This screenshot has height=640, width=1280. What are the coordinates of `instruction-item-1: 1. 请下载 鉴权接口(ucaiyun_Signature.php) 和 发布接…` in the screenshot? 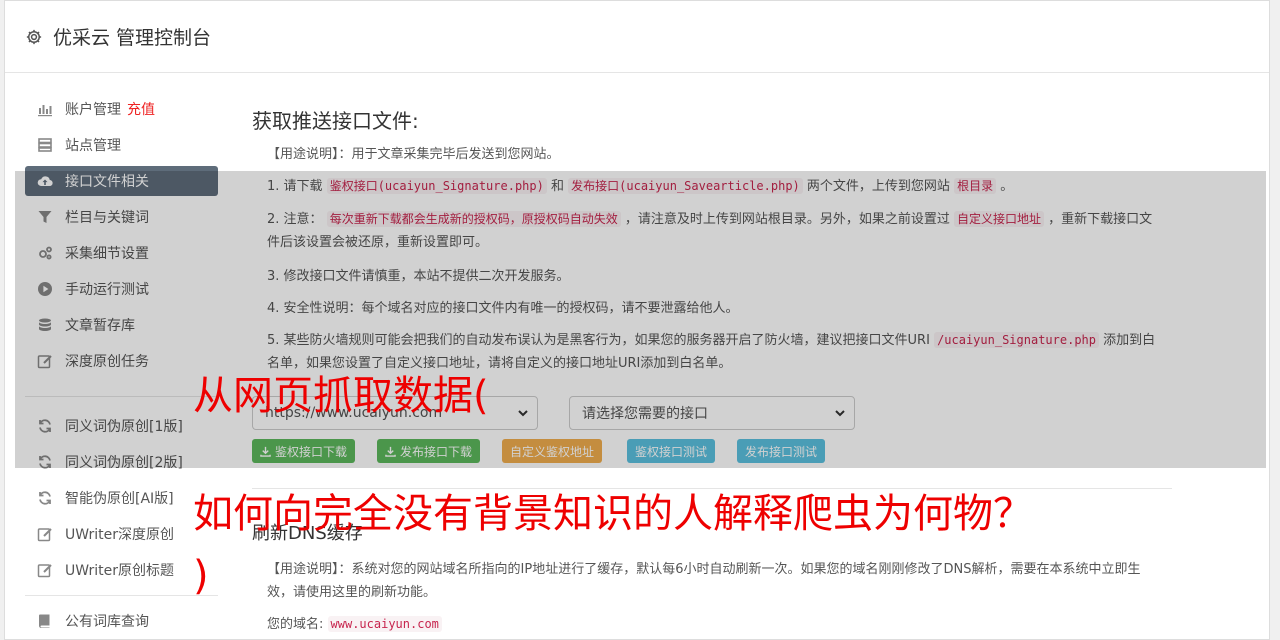 It's located at (712, 186).